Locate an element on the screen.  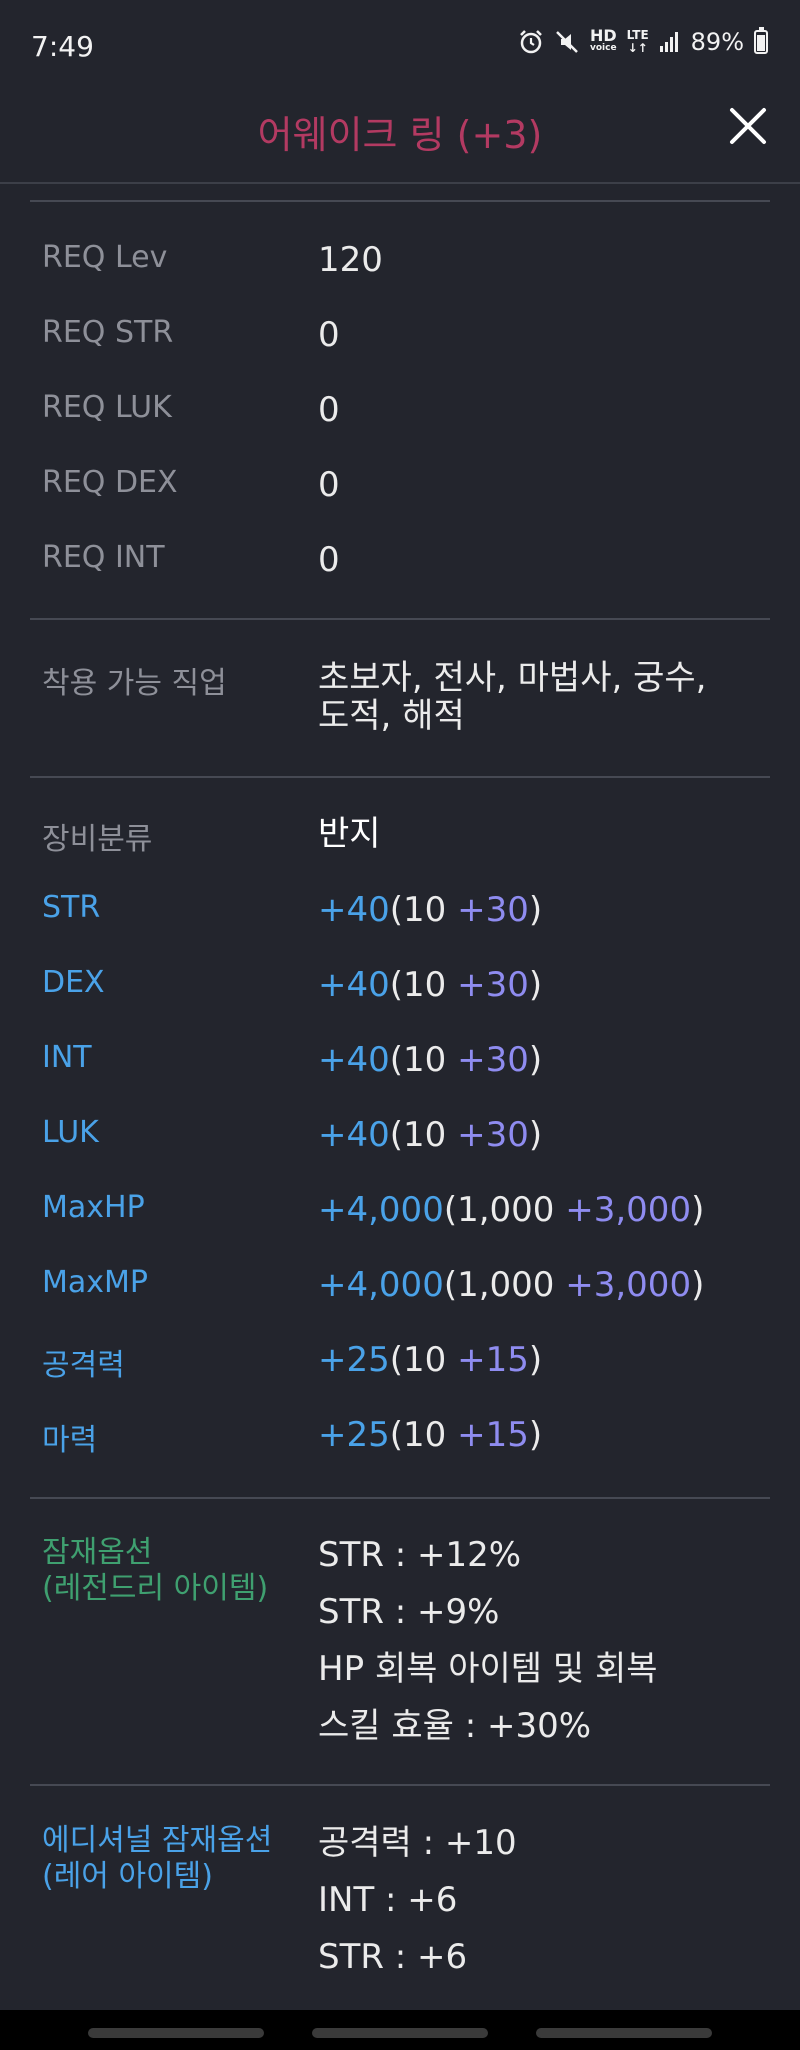
status-bar: 7:49 HD voice LTE ↓↑ 89% is located at coordinates (400, 46).